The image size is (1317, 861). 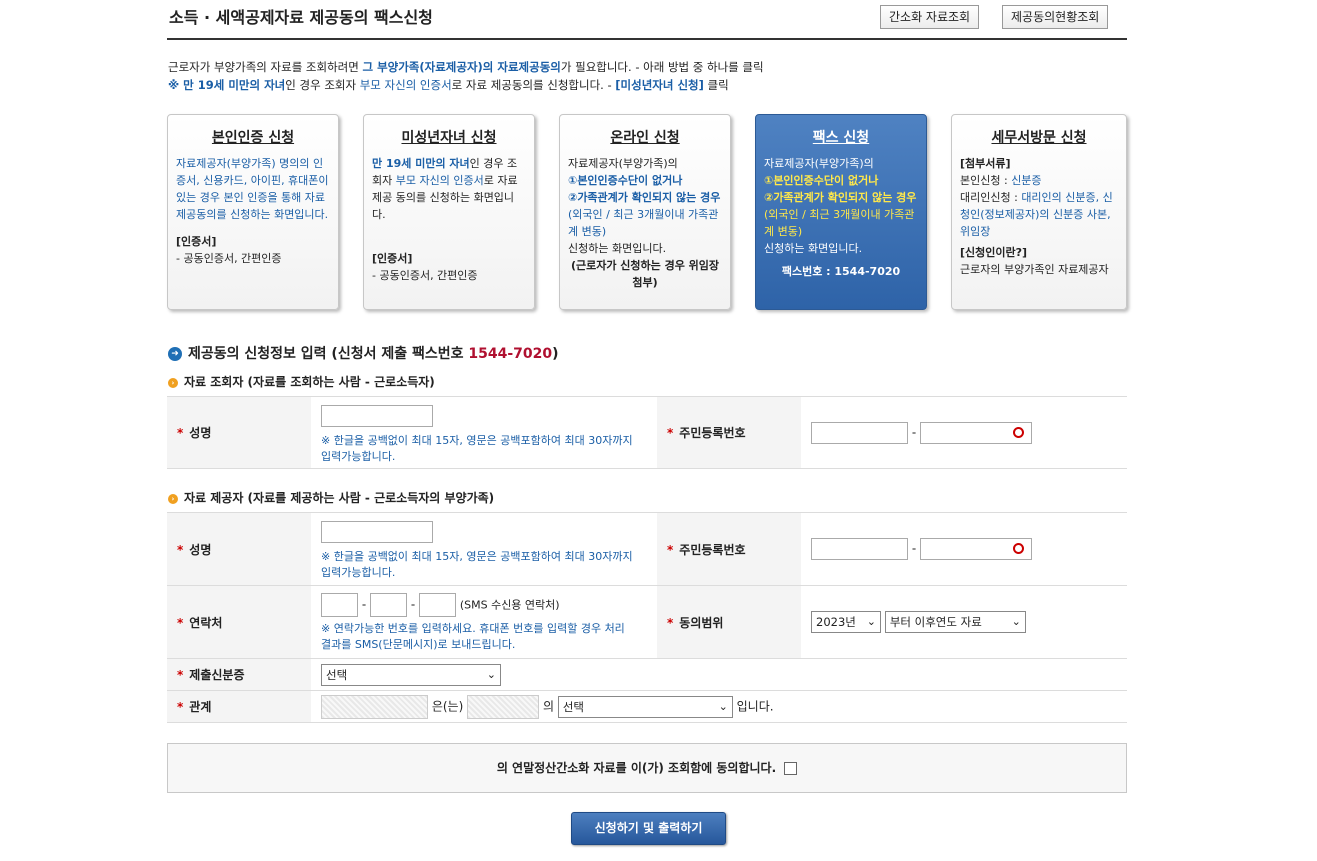 What do you see at coordinates (701, 622) in the screenshot?
I see `scope-label: 동의범위` at bounding box center [701, 622].